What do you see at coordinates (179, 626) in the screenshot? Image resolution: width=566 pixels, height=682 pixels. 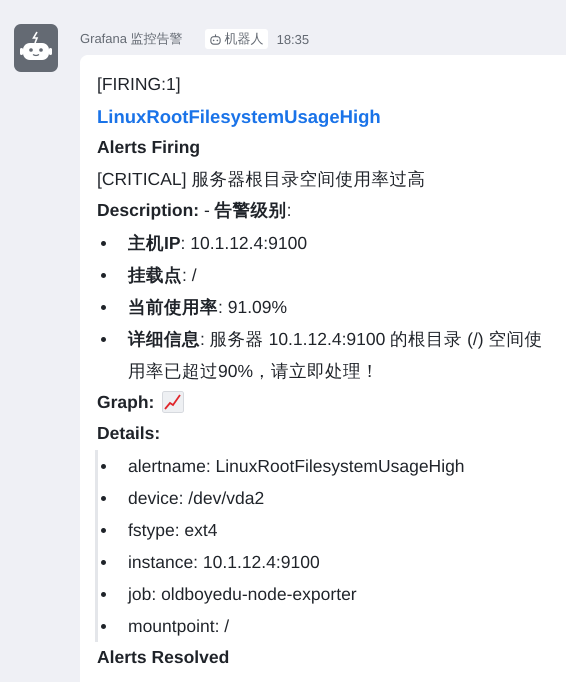 I see `list-item-text: mountpoint: /` at bounding box center [179, 626].